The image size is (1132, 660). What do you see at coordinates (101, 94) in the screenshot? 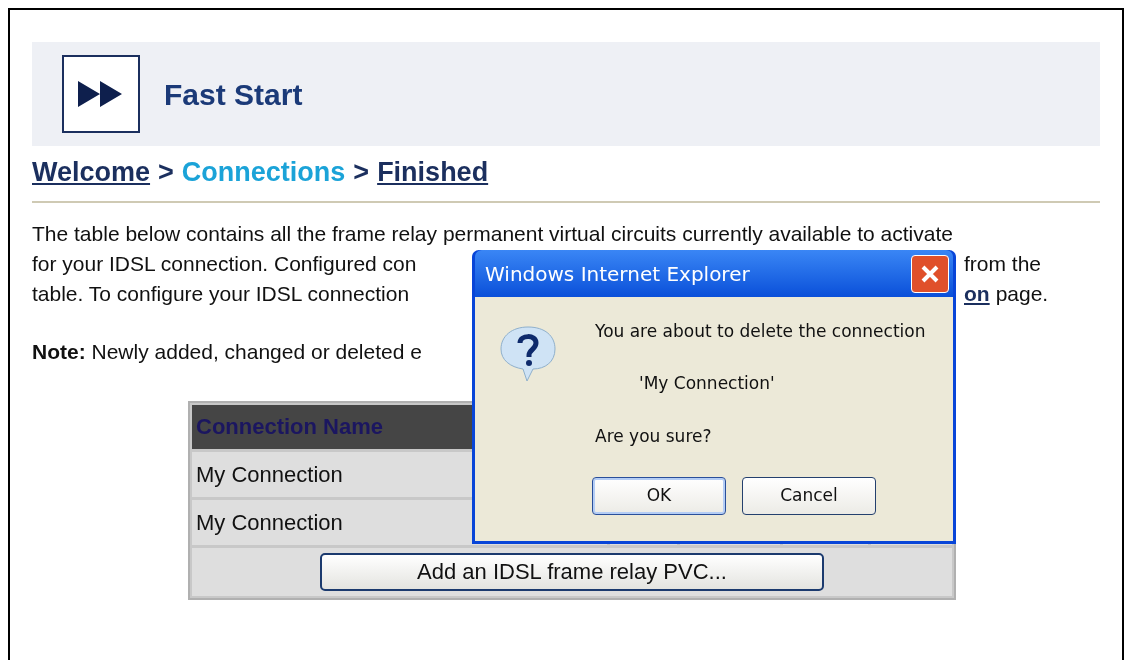
I see `fast-forward-icon` at bounding box center [101, 94].